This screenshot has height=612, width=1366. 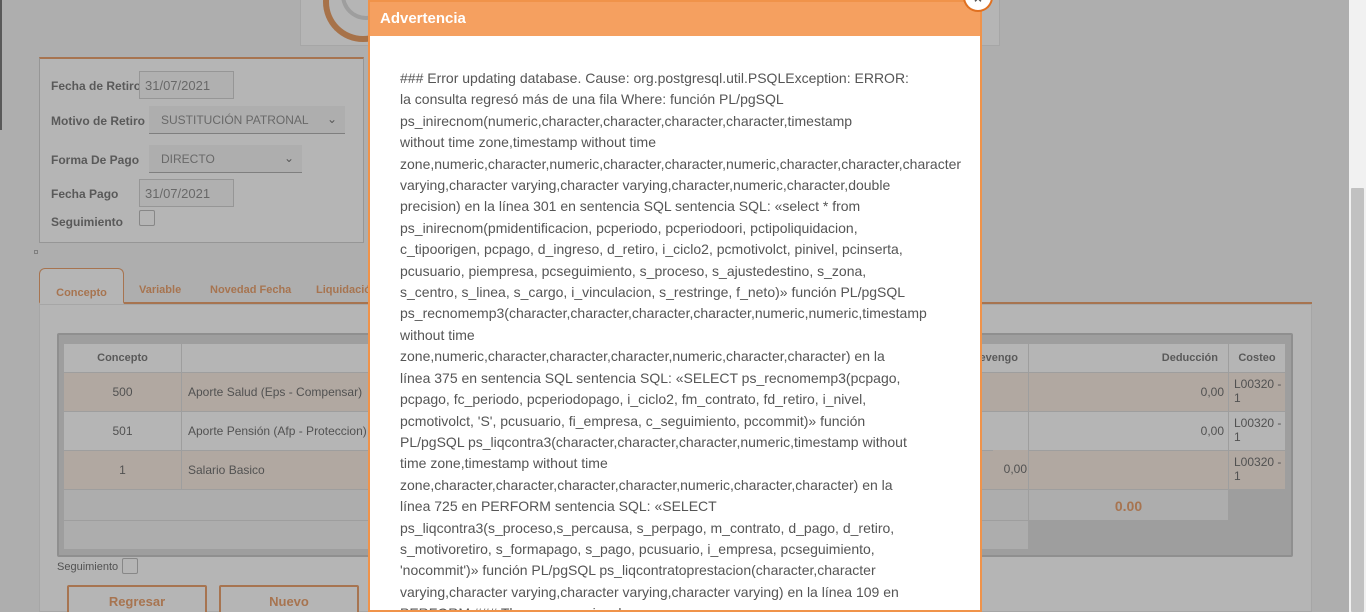 What do you see at coordinates (250, 290) in the screenshot?
I see `tab-novedad-fecha: Novedad Fecha` at bounding box center [250, 290].